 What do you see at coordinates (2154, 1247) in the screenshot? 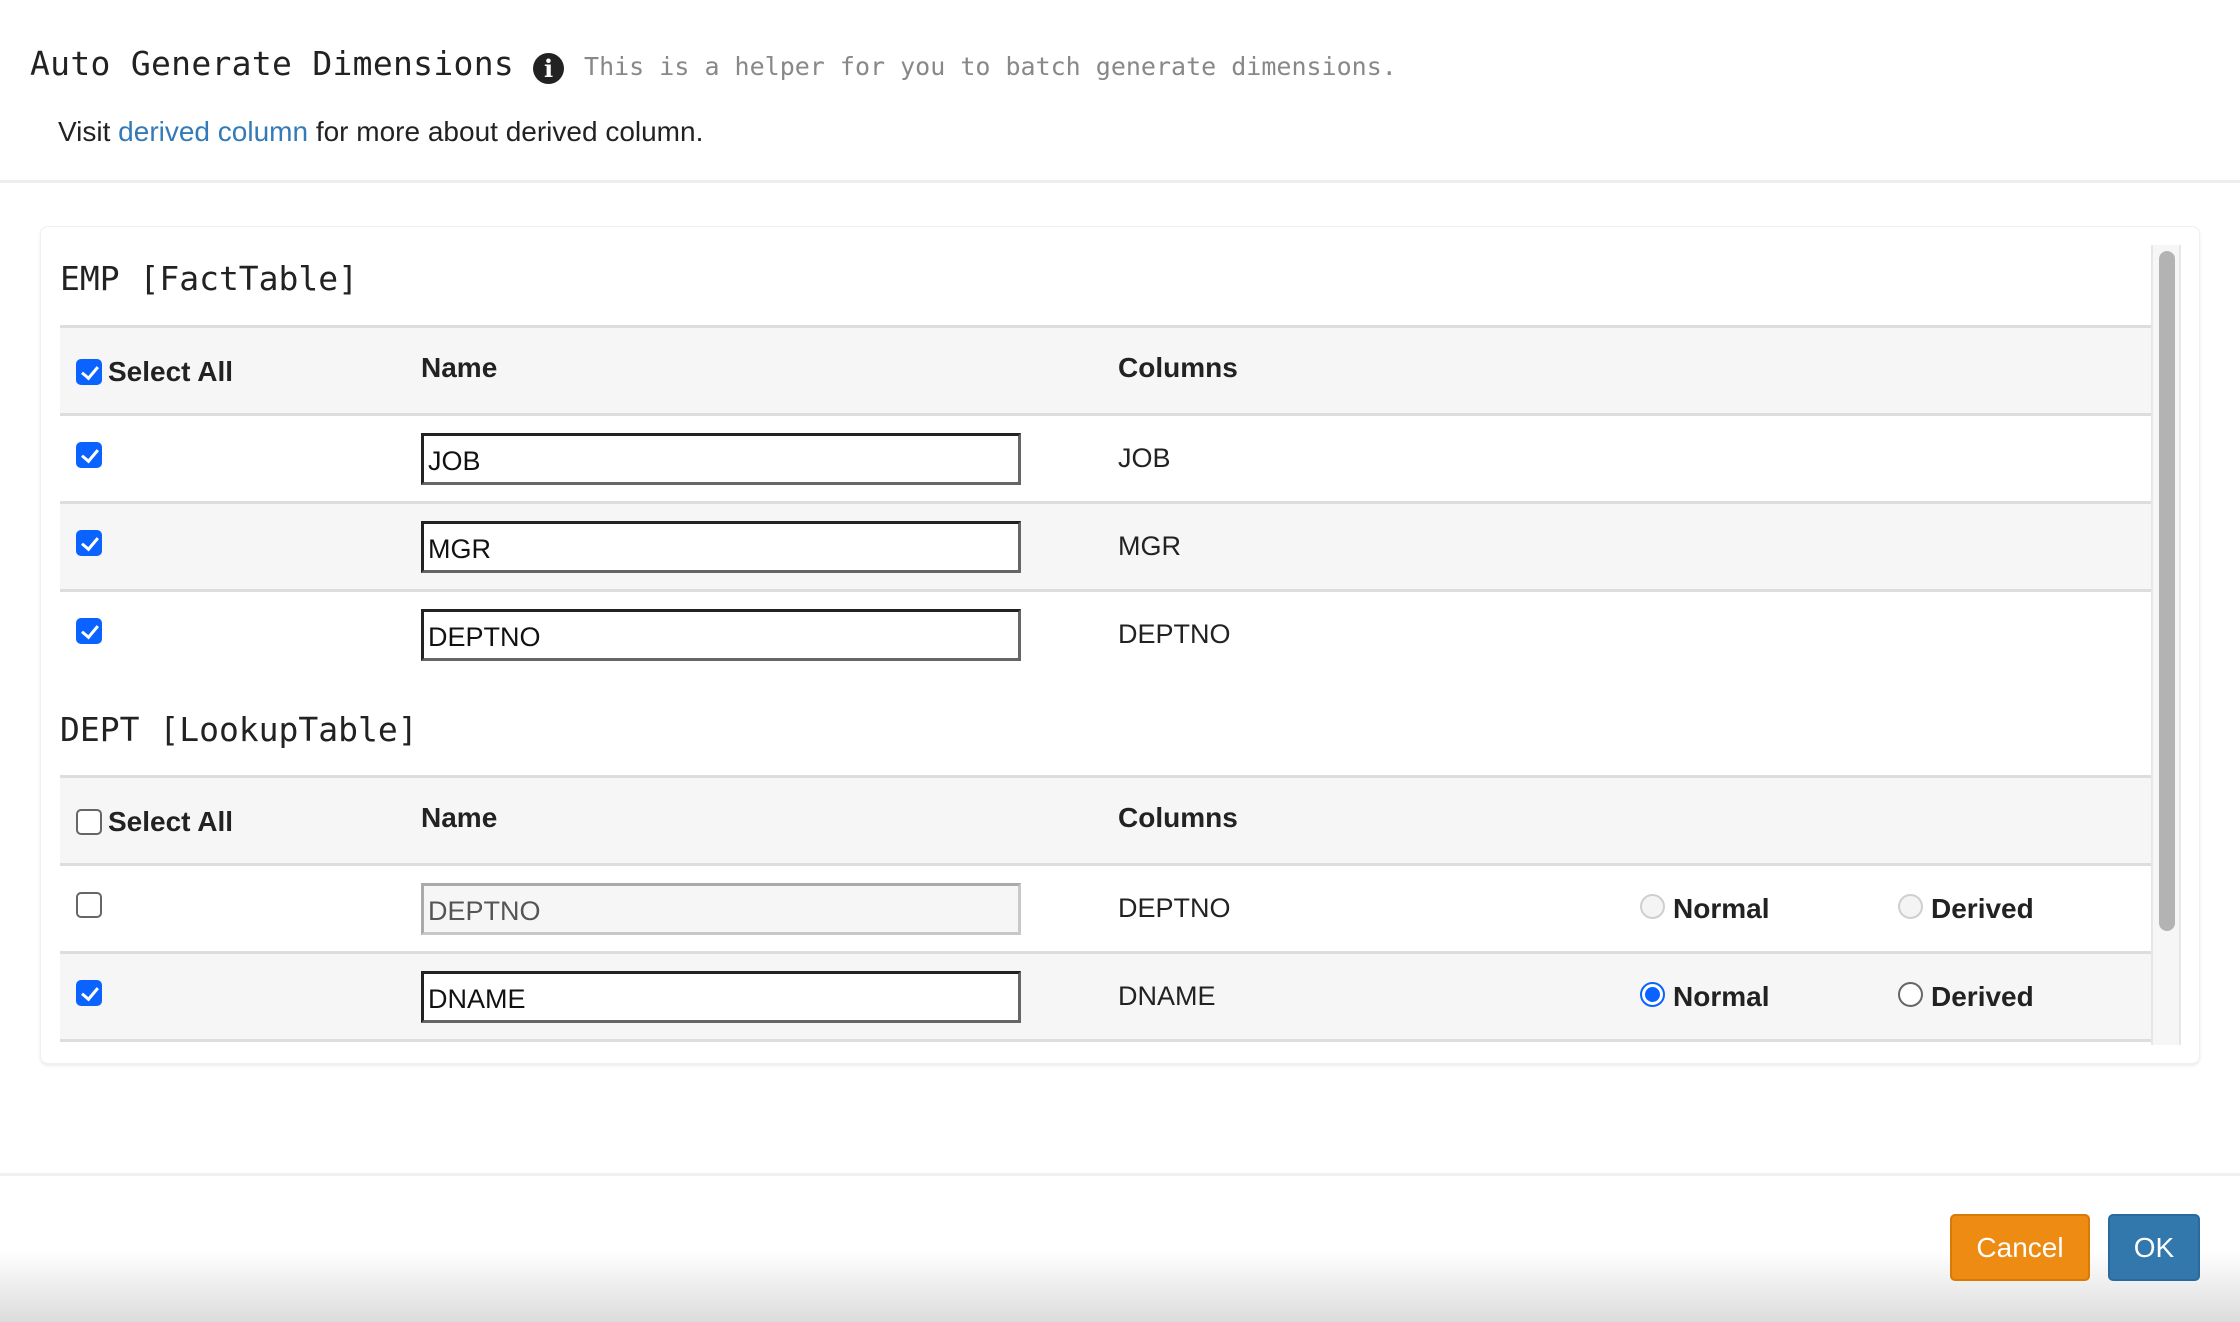
I see `ok-button: OK` at bounding box center [2154, 1247].